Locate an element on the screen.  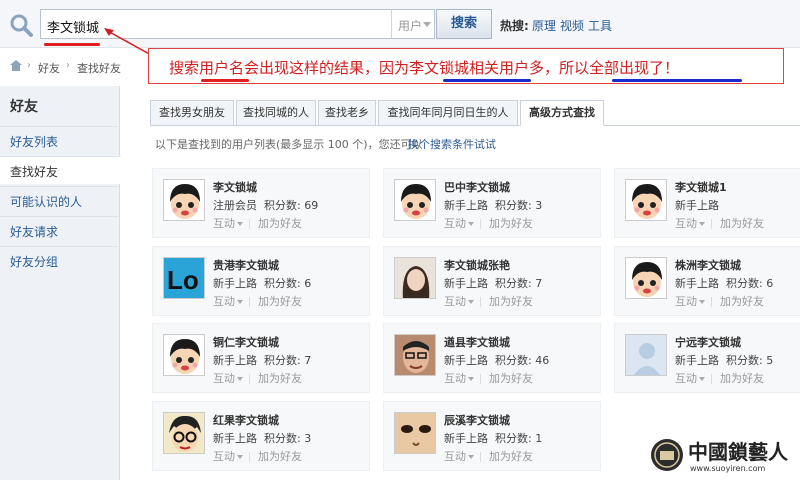
change-search-link: 换个搜索条件试试 is located at coordinates (452, 144).